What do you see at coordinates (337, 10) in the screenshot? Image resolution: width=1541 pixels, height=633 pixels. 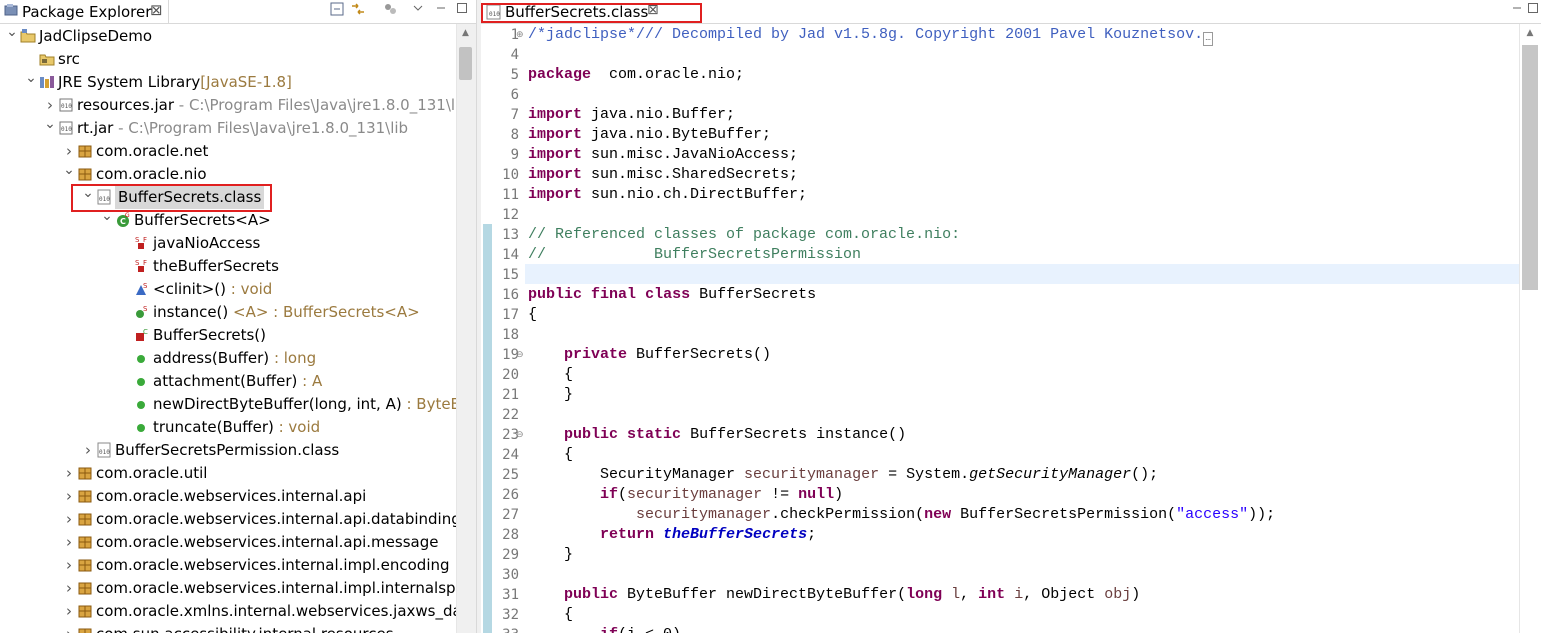 I see `collapse-all-icon` at bounding box center [337, 10].